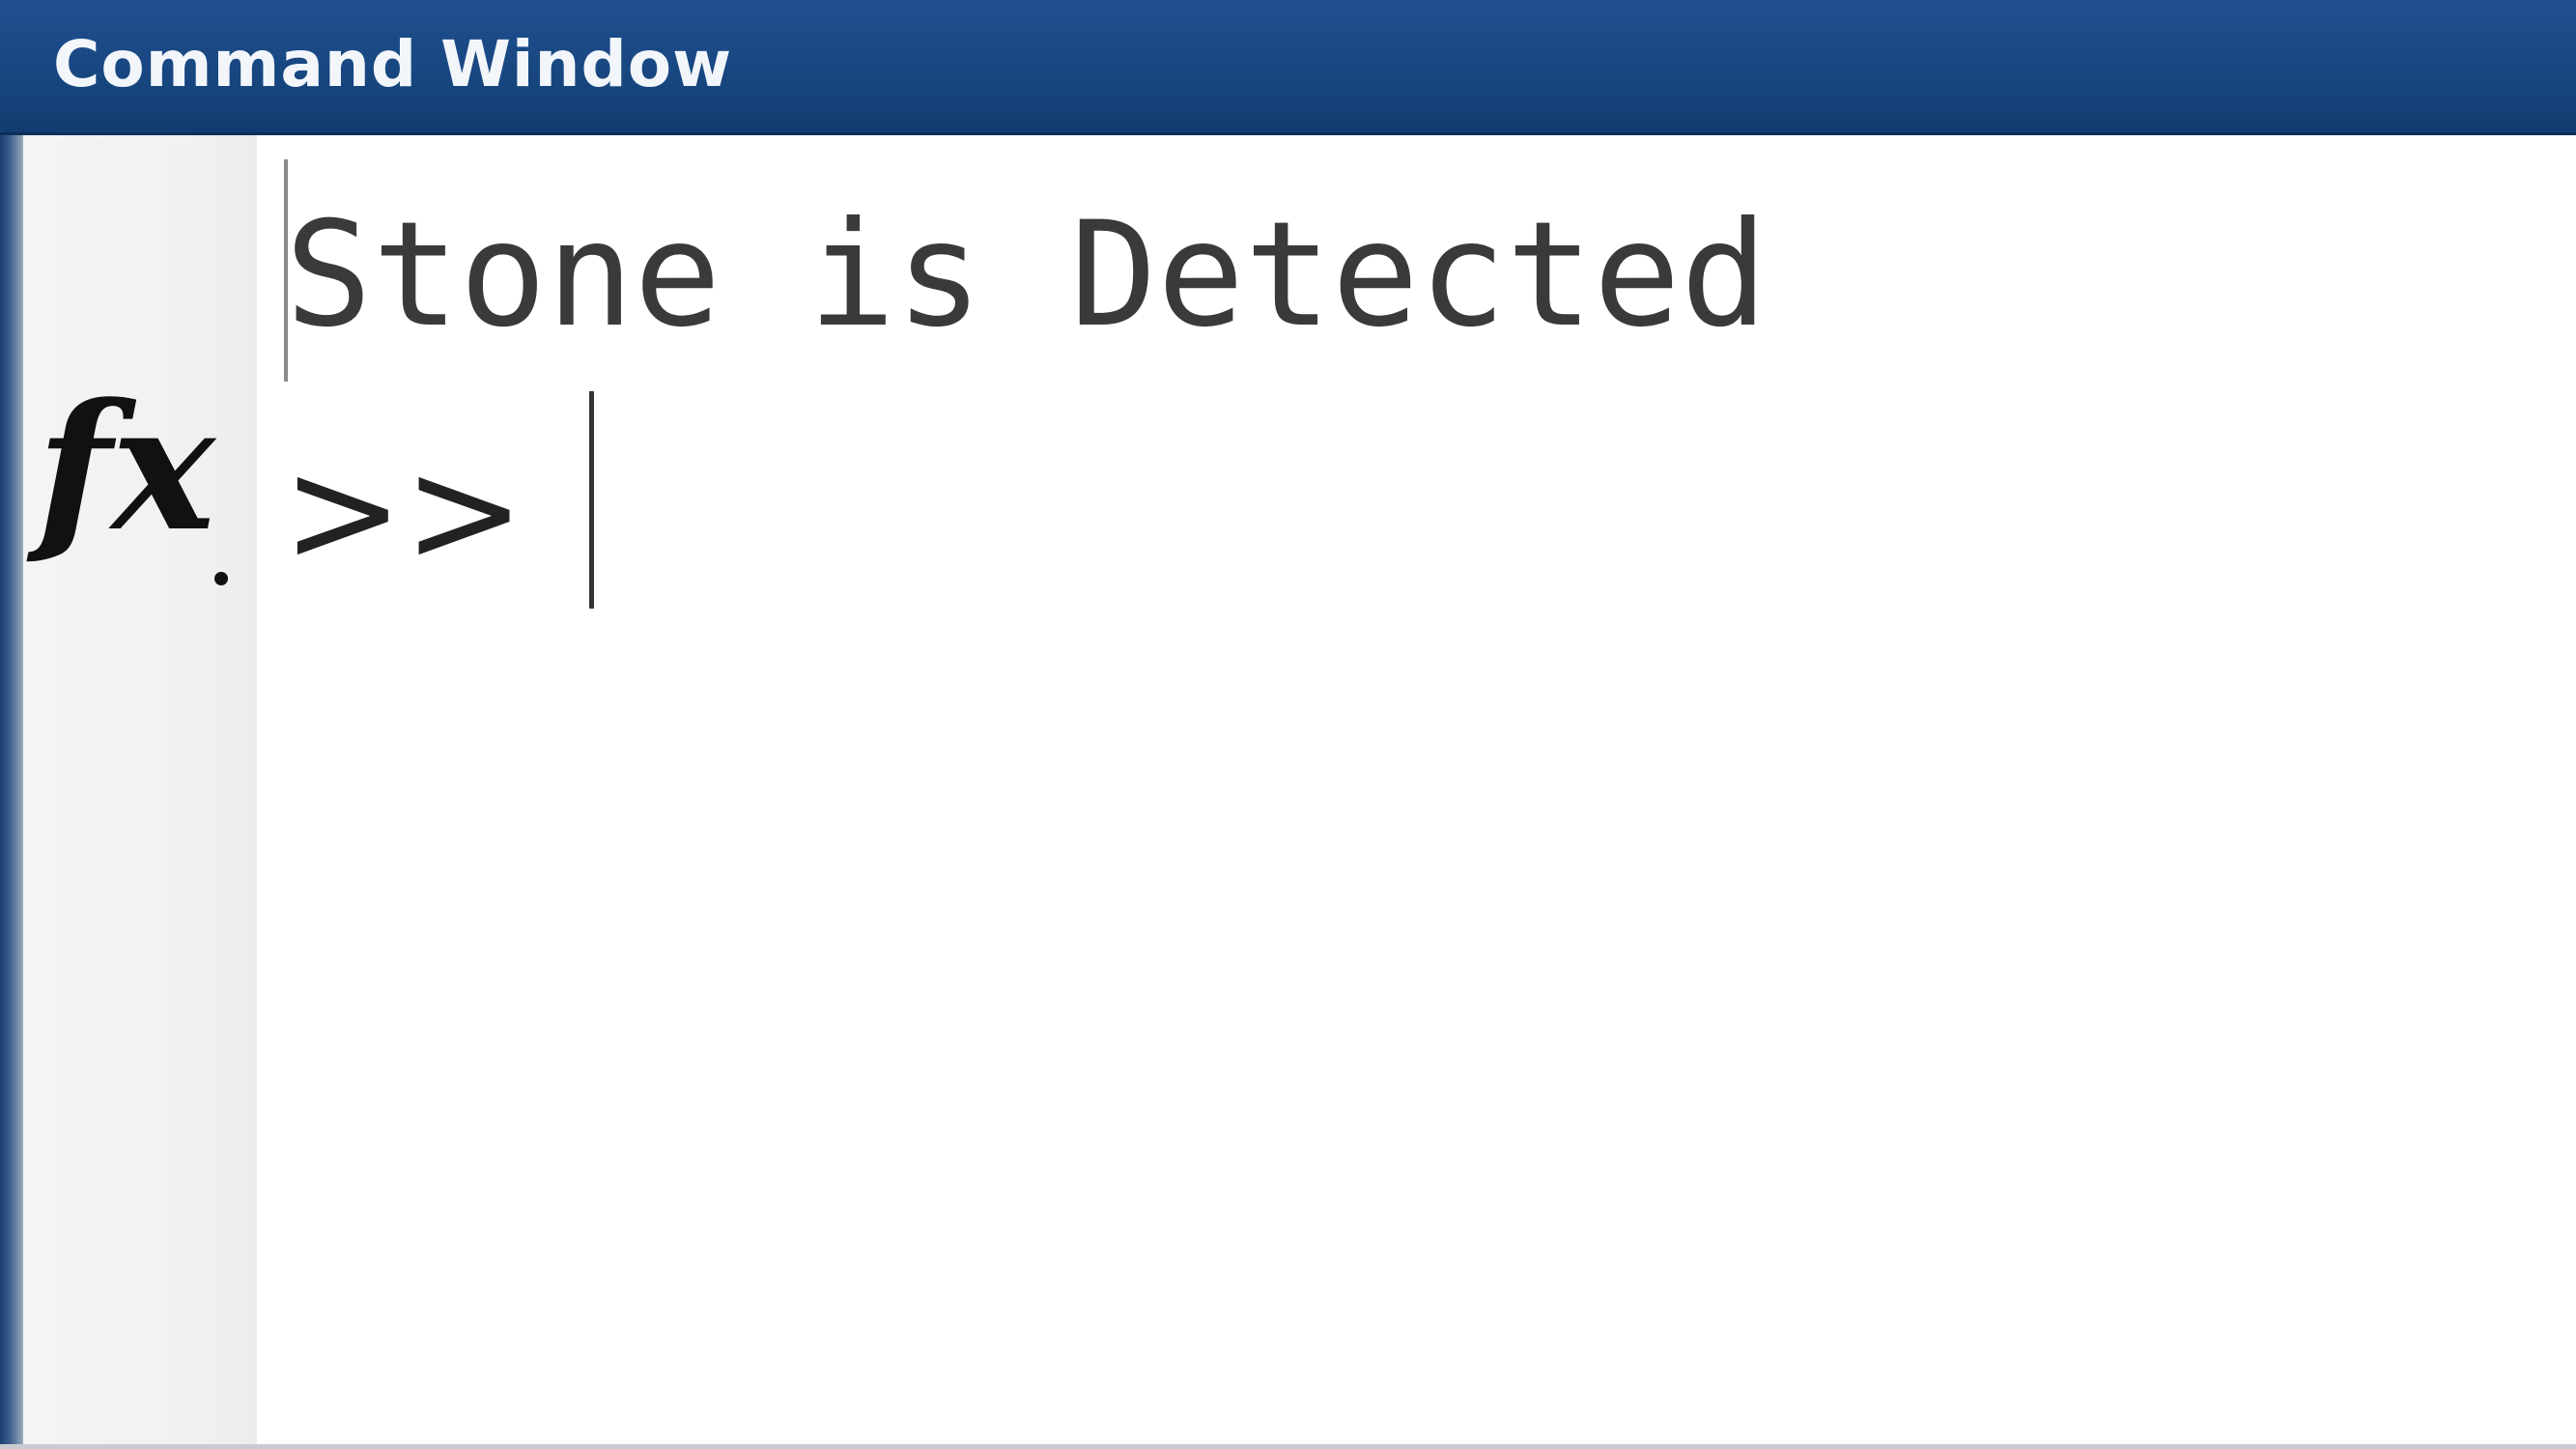  I want to click on console-output-line: Stone is Detected, so click(1027, 275).